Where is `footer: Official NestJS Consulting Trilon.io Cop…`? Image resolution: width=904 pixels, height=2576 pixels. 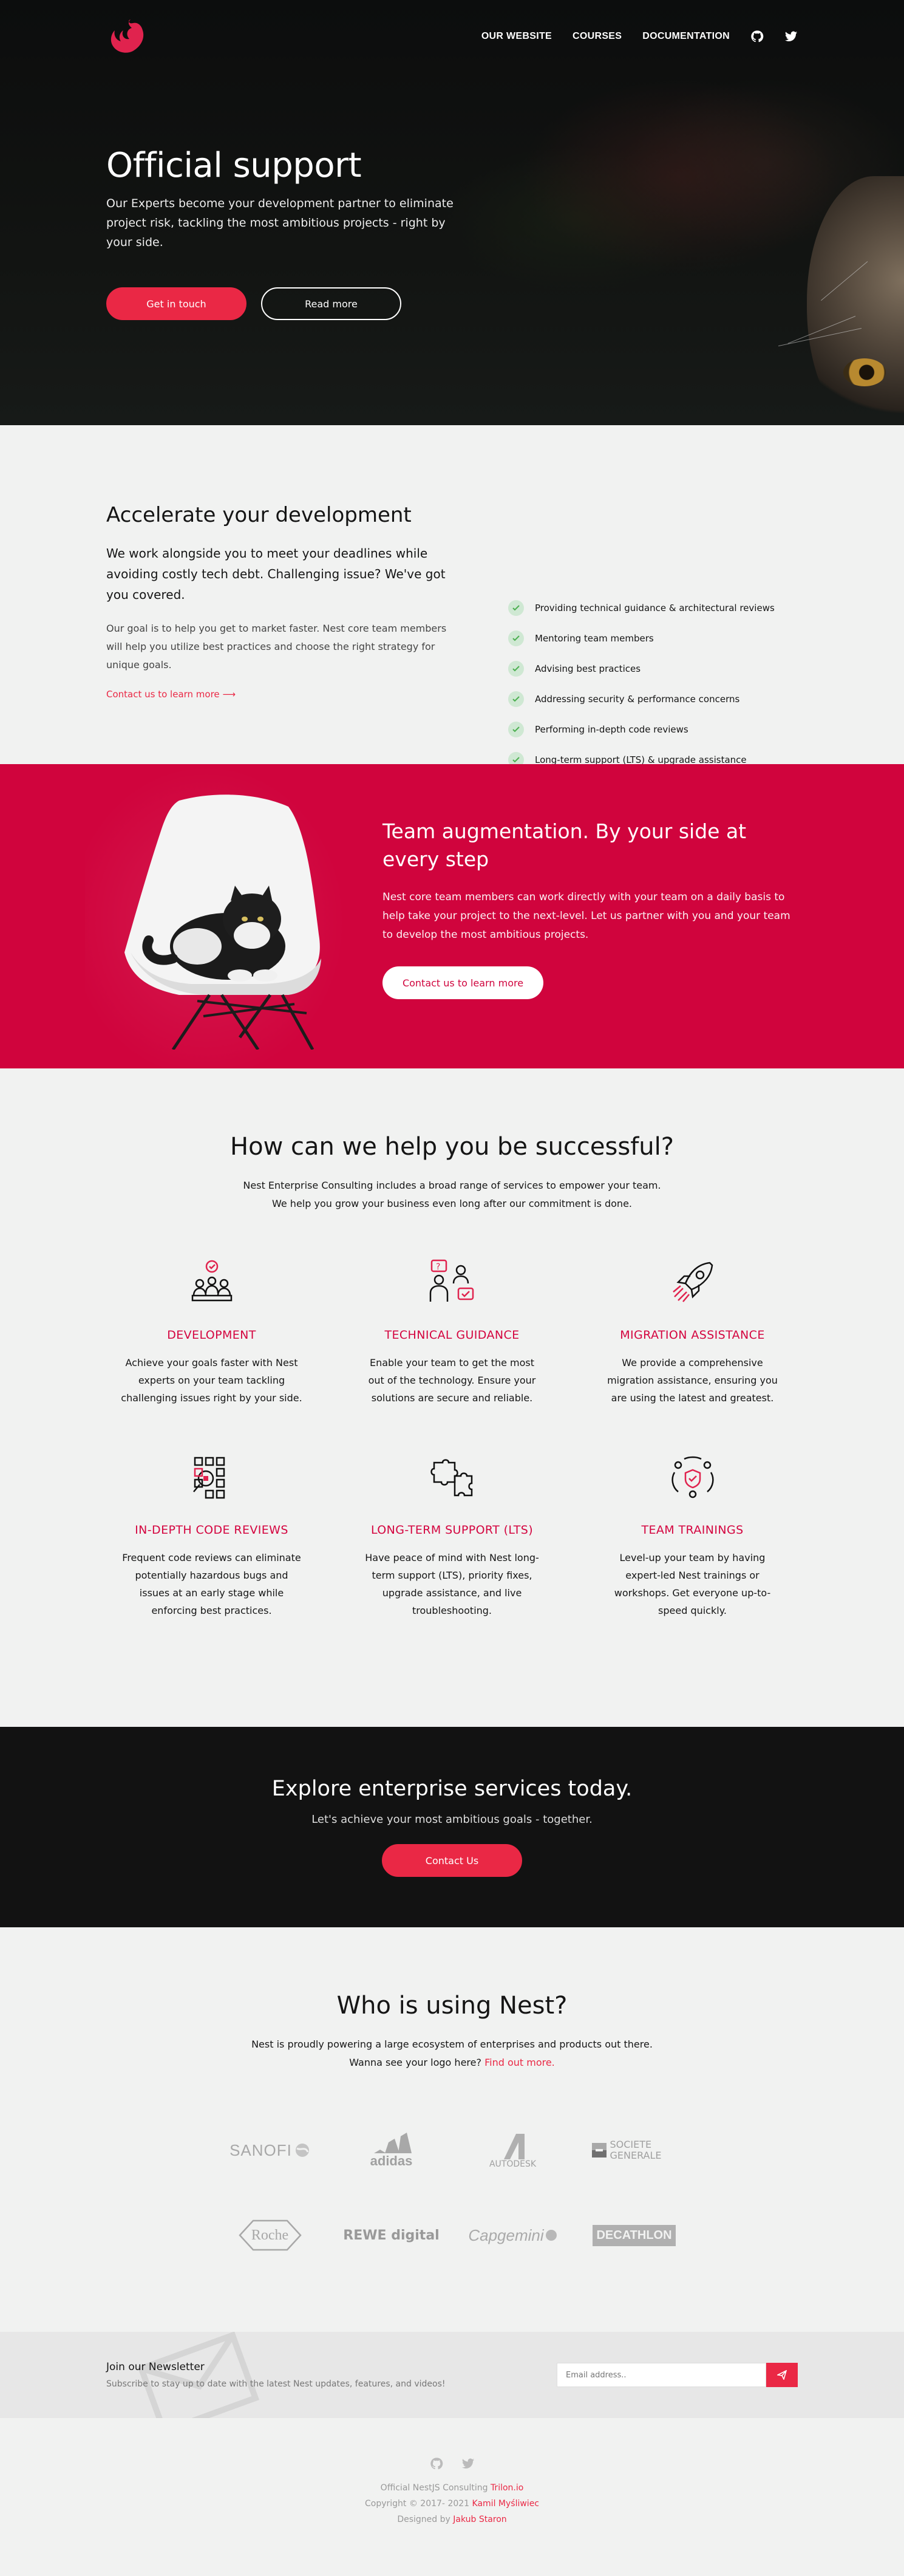 footer: Official NestJS Consulting Trilon.io Cop… is located at coordinates (452, 2497).